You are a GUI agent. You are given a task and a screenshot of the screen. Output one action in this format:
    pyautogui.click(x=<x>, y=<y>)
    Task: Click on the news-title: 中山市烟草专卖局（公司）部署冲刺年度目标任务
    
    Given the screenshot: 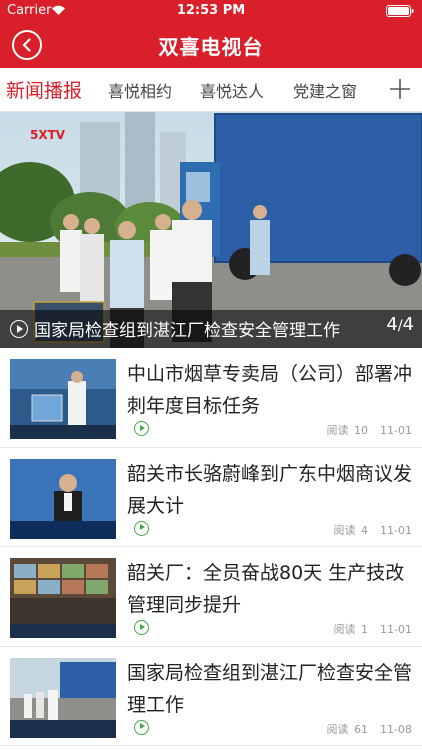 What is the action you would take?
    pyautogui.click(x=270, y=390)
    